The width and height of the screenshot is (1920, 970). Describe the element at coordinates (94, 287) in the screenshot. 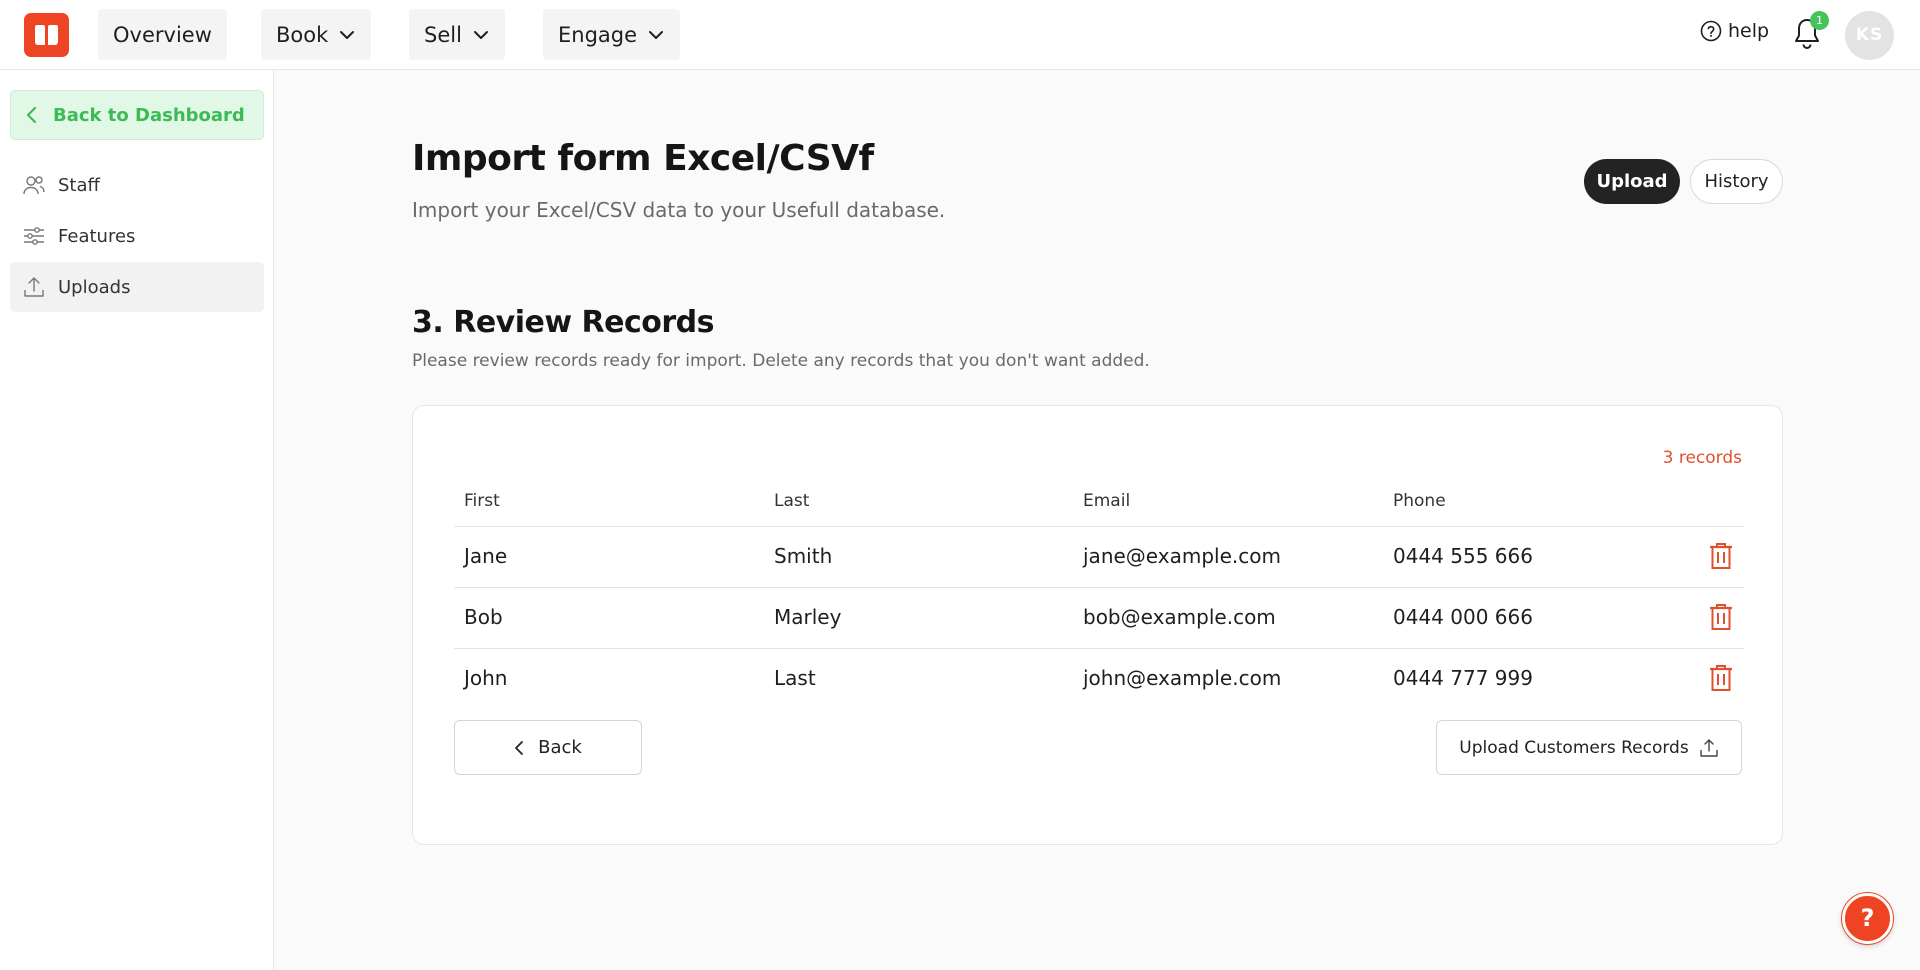

I see `sidebar-item-label: Uploads` at that location.